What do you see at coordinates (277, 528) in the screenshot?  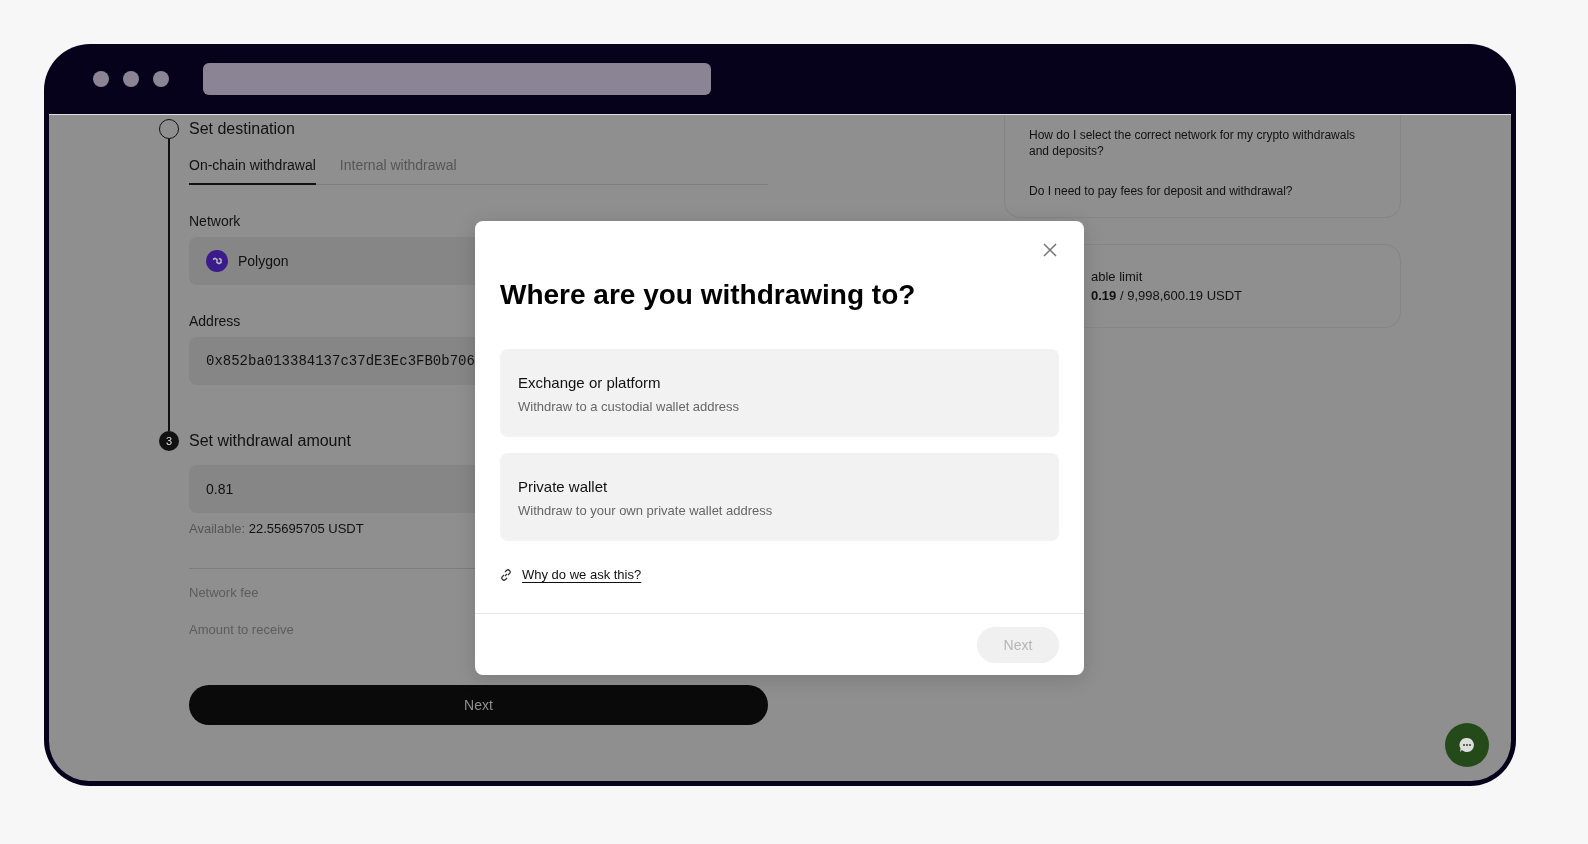 I see `available-balance: Available: 22.55695705 USDT` at bounding box center [277, 528].